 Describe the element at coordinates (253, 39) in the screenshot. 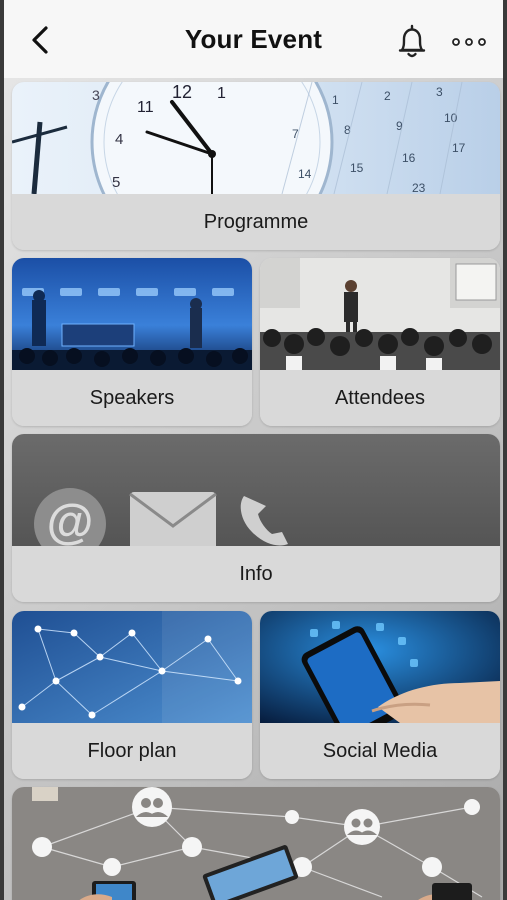

I see `top-app-bar: Your Event` at that location.